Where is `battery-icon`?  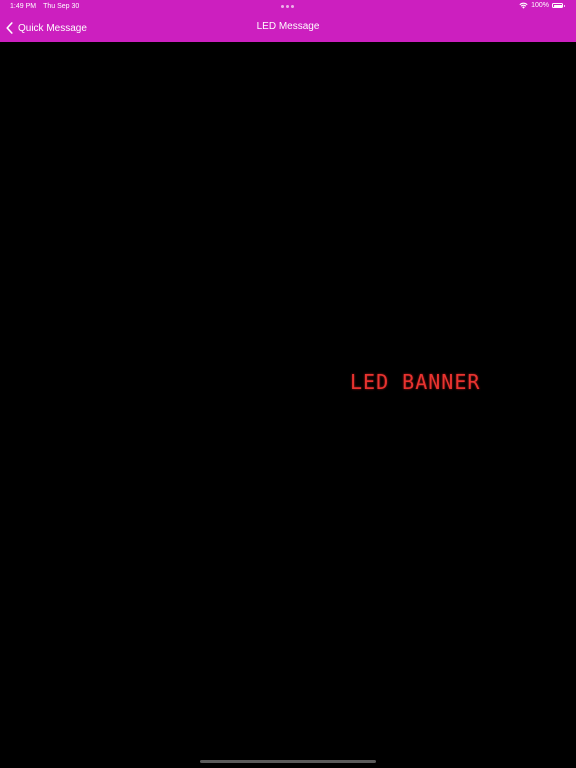 battery-icon is located at coordinates (559, 6).